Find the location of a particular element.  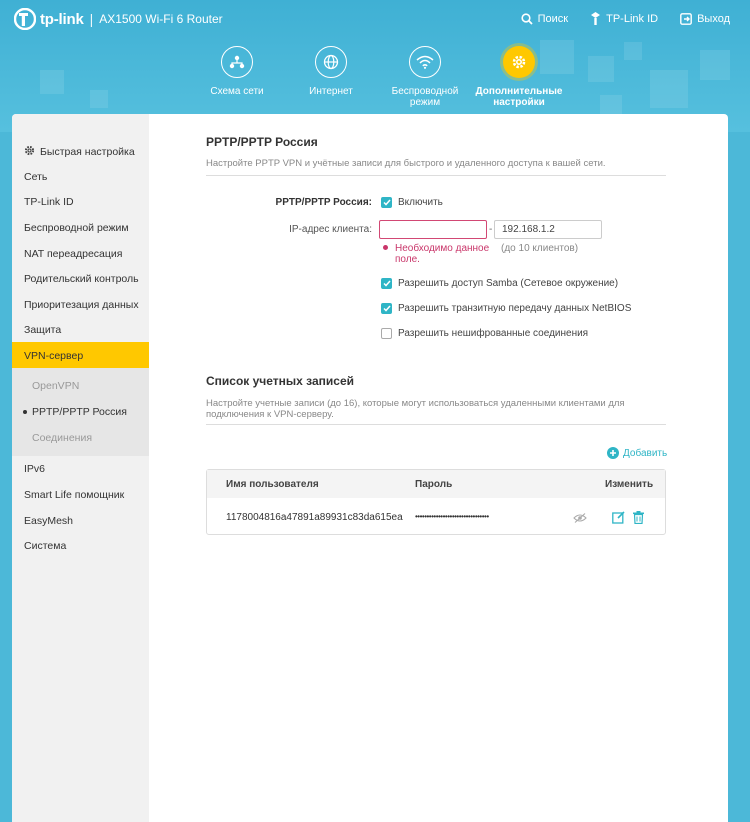

sidebar-item-wireless: Беспроводной режим is located at coordinates (76, 228).